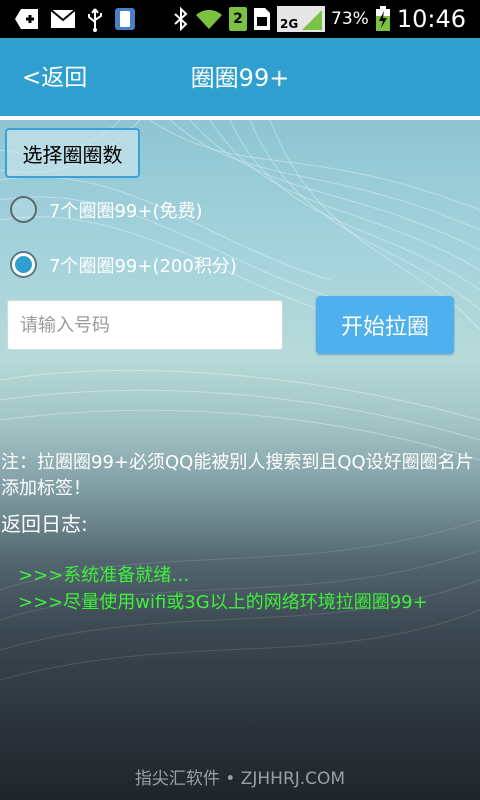 Image resolution: width=480 pixels, height=800 pixels. I want to click on radio-button-checked, so click(23, 264).